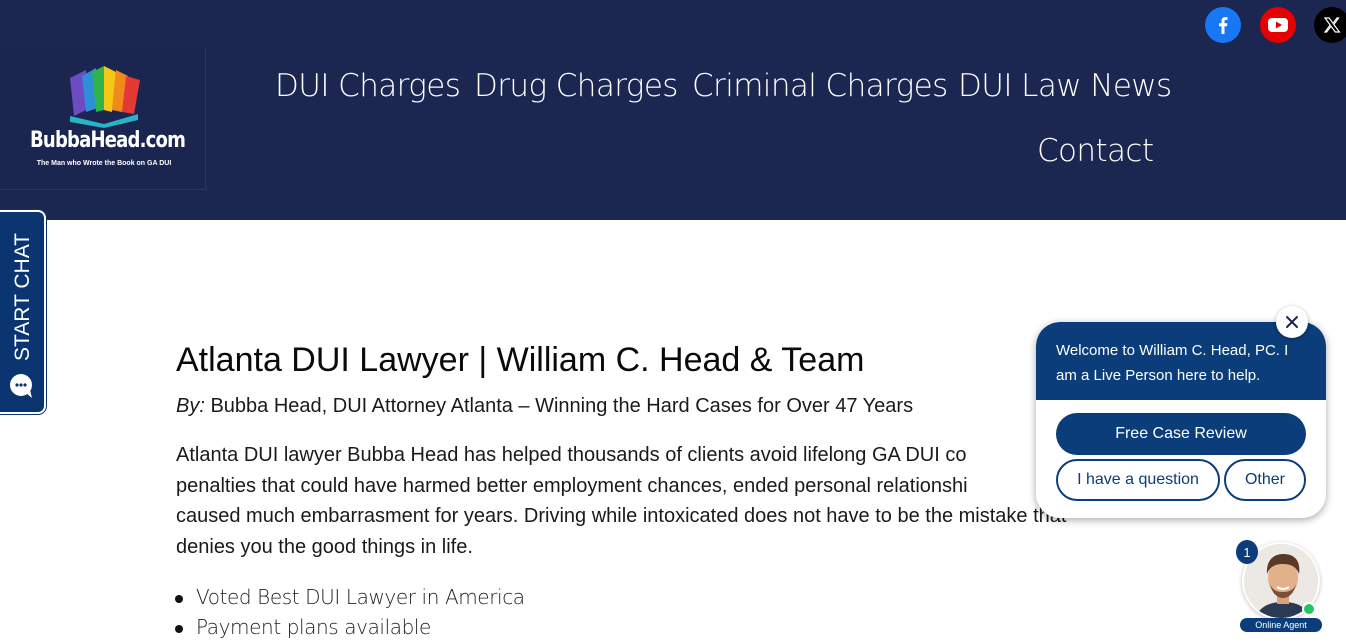  What do you see at coordinates (190, 406) in the screenshot?
I see `byline-prefix: By:` at bounding box center [190, 406].